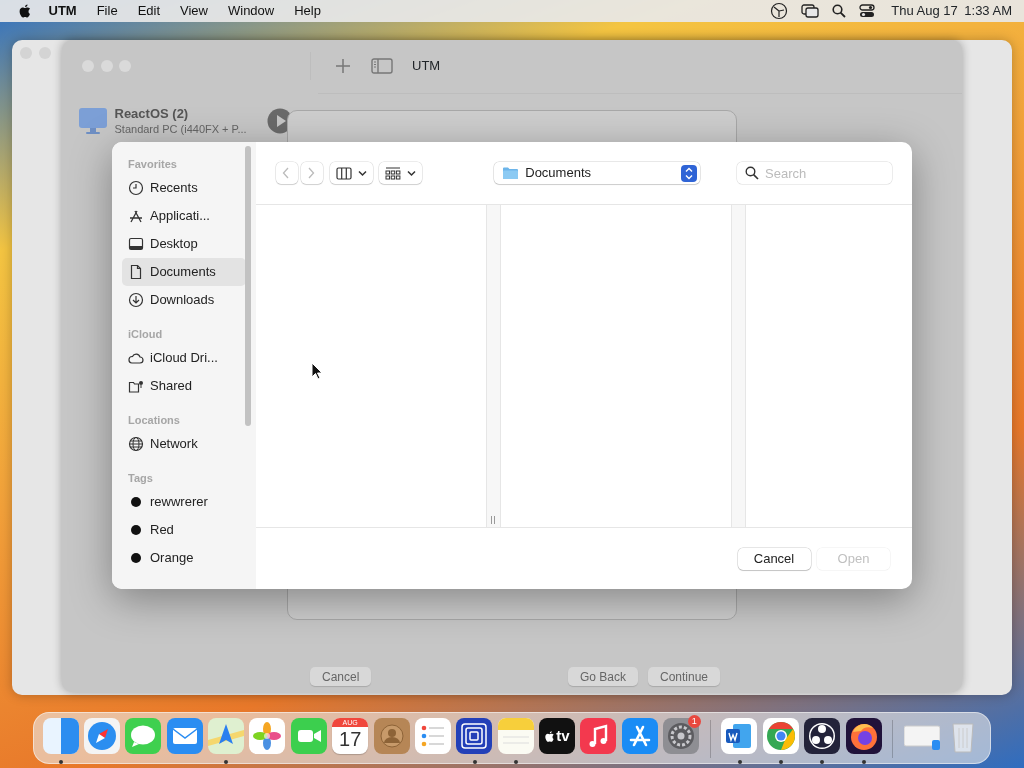  I want to click on split-square-icon, so click(60, 736).